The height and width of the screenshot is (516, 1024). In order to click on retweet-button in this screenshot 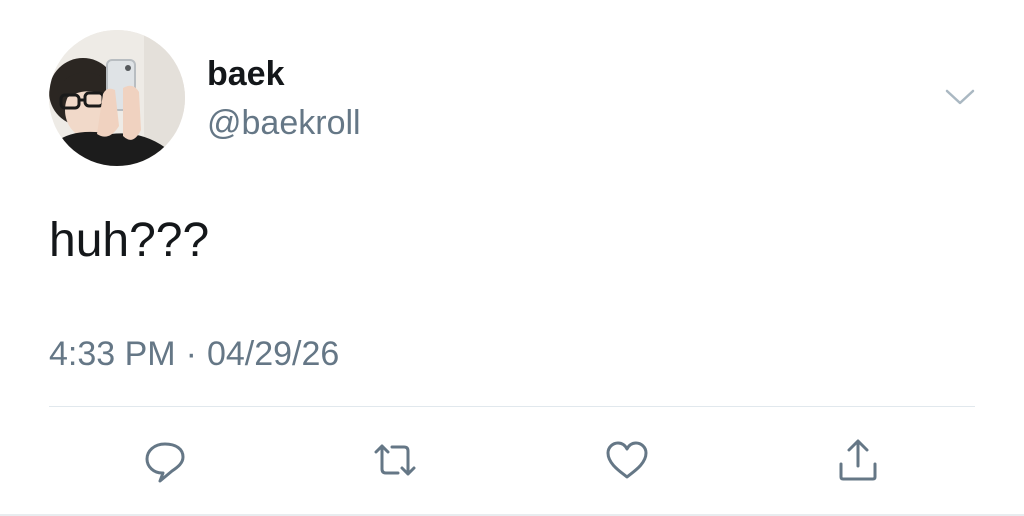, I will do `click(395, 460)`.